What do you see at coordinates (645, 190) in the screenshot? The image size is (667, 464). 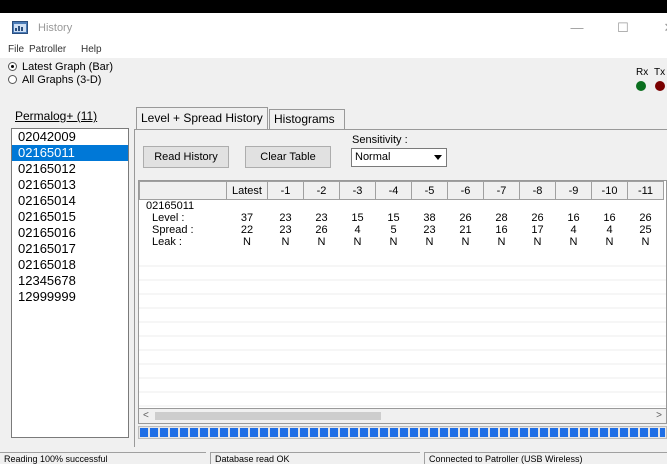 I see `column-header: -11` at bounding box center [645, 190].